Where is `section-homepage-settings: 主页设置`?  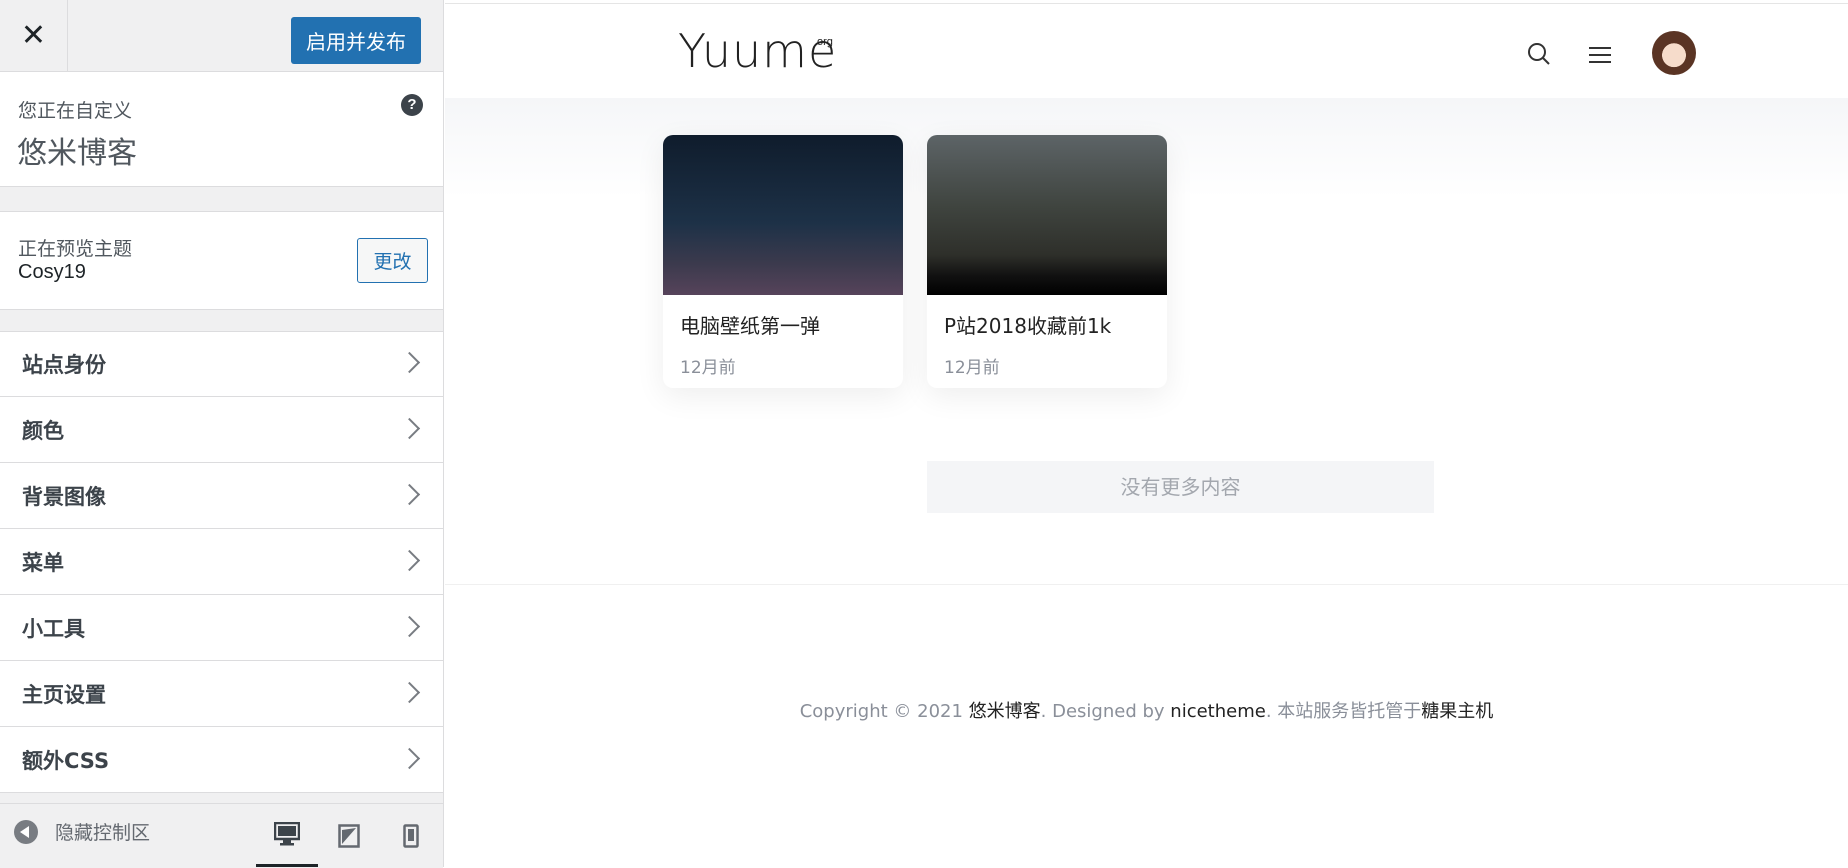
section-homepage-settings: 主页设置 is located at coordinates (221, 694).